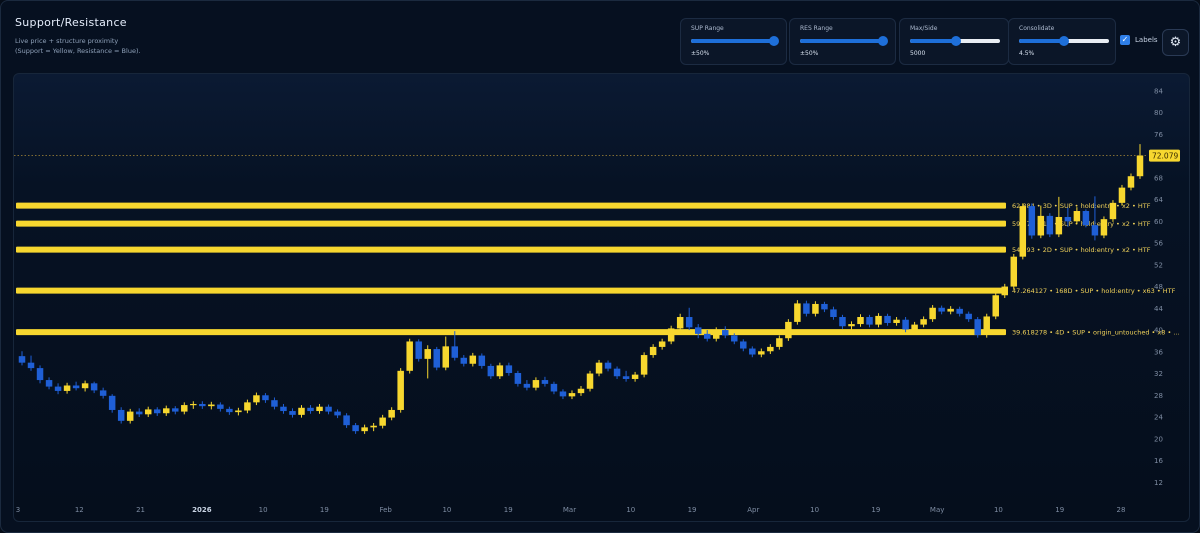 The height and width of the screenshot is (533, 1200). What do you see at coordinates (1175, 42) in the screenshot?
I see `gear-icon: ⚙` at bounding box center [1175, 42].